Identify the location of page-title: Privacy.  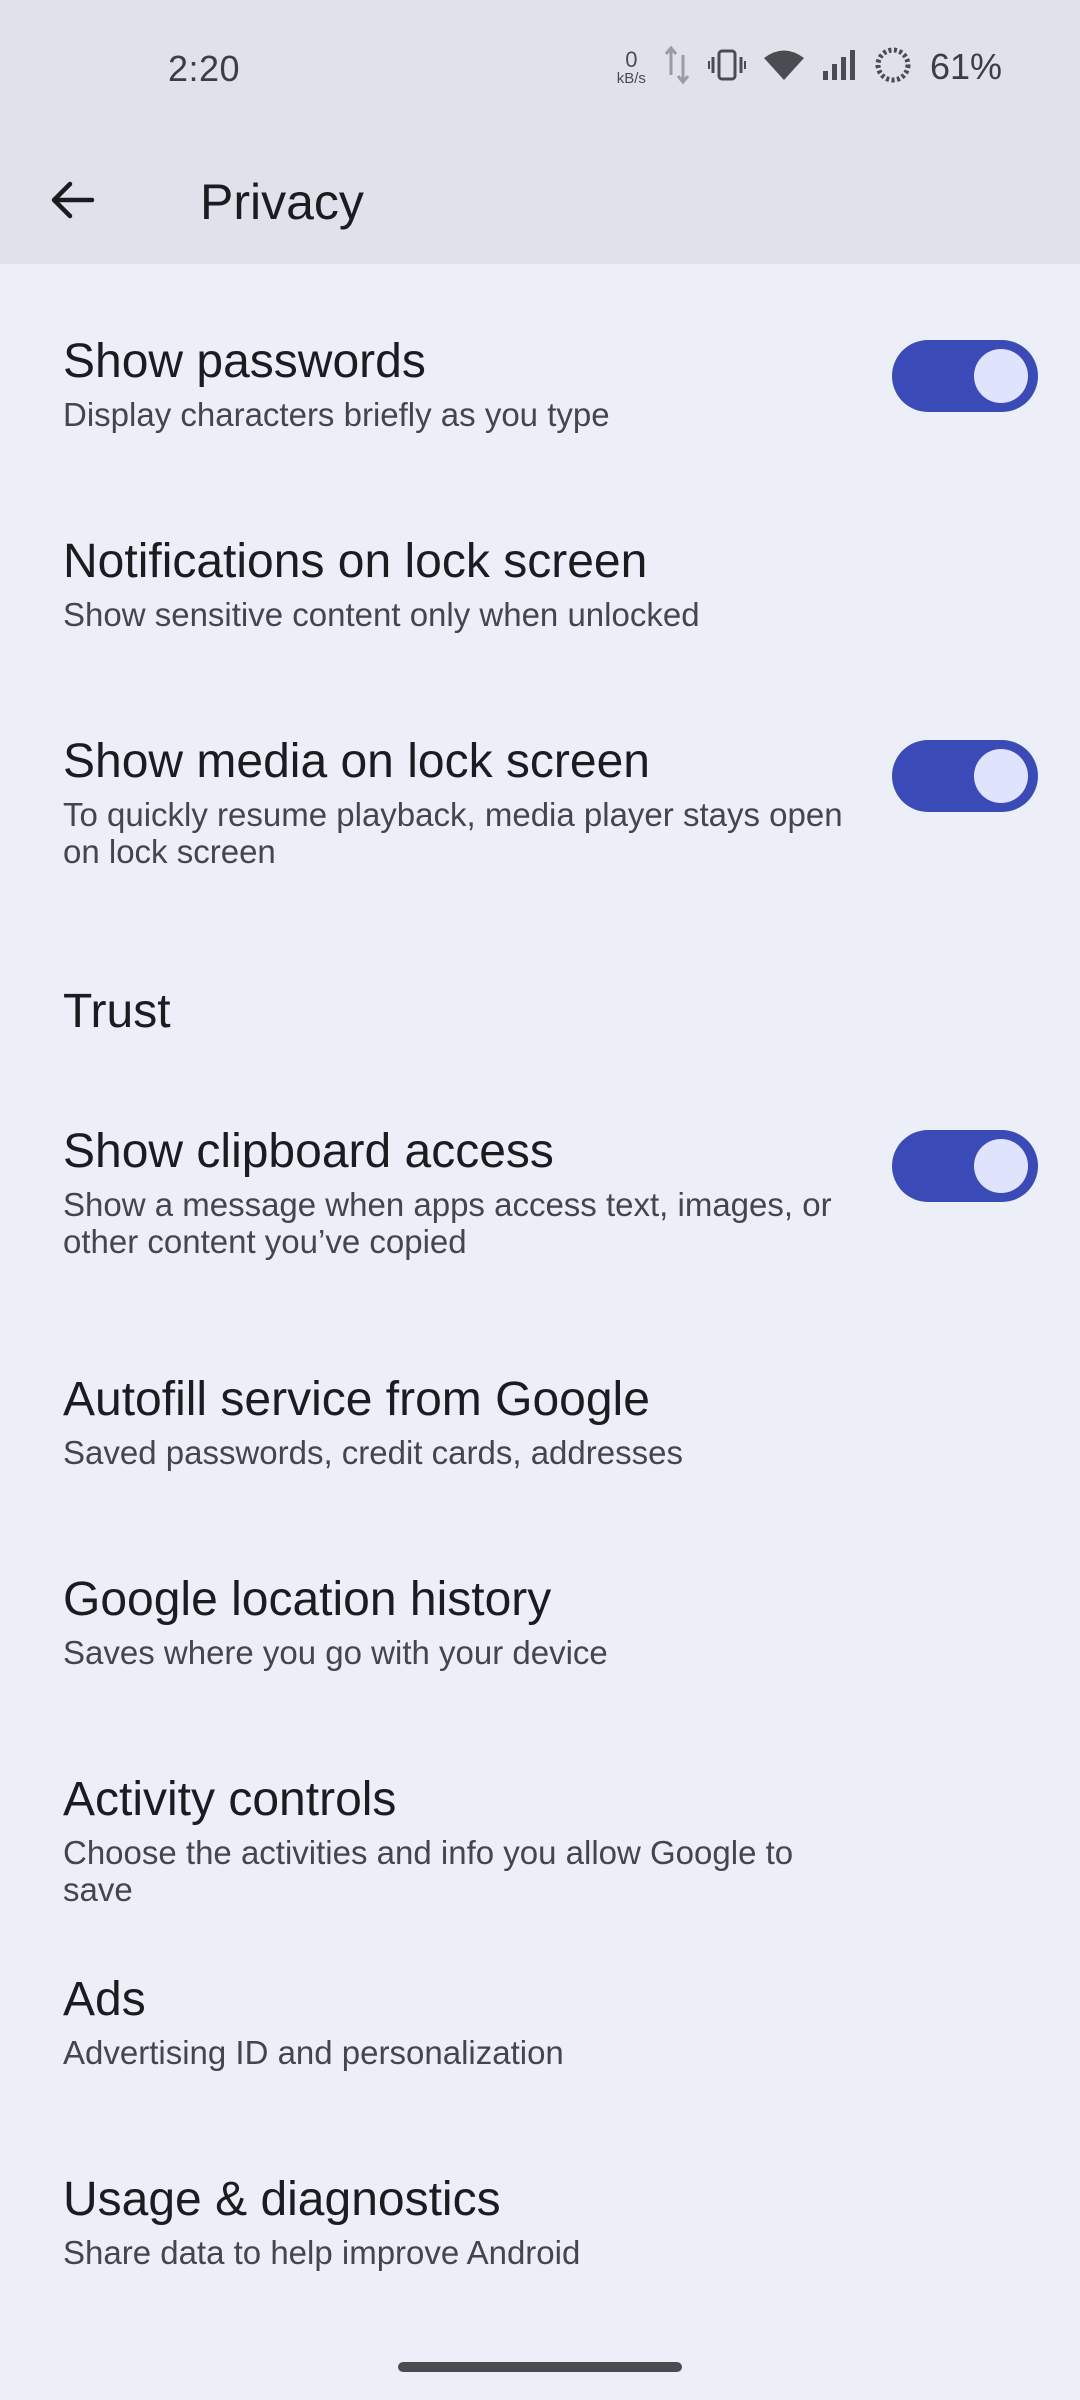
(282, 202).